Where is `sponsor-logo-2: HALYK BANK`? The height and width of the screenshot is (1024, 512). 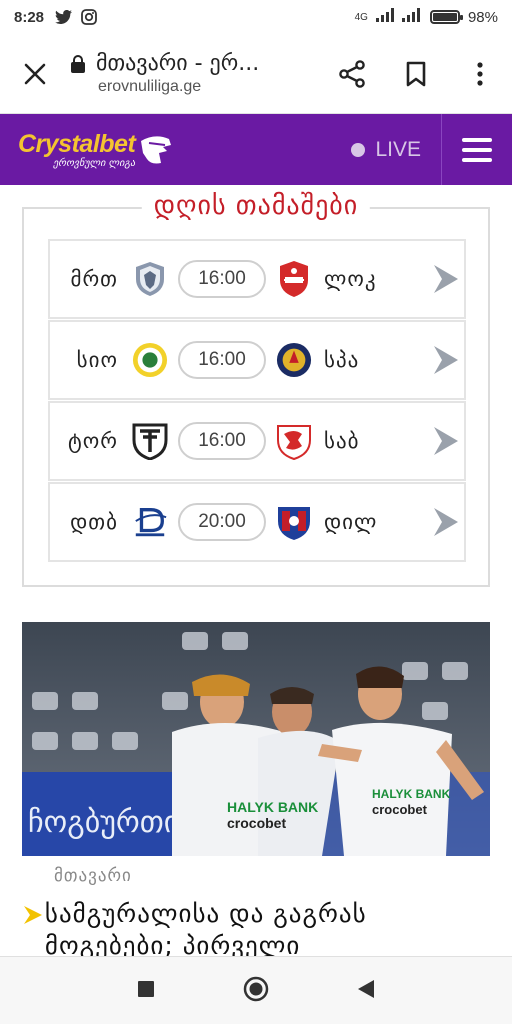 sponsor-logo-2: HALYK BANK is located at coordinates (272, 807).